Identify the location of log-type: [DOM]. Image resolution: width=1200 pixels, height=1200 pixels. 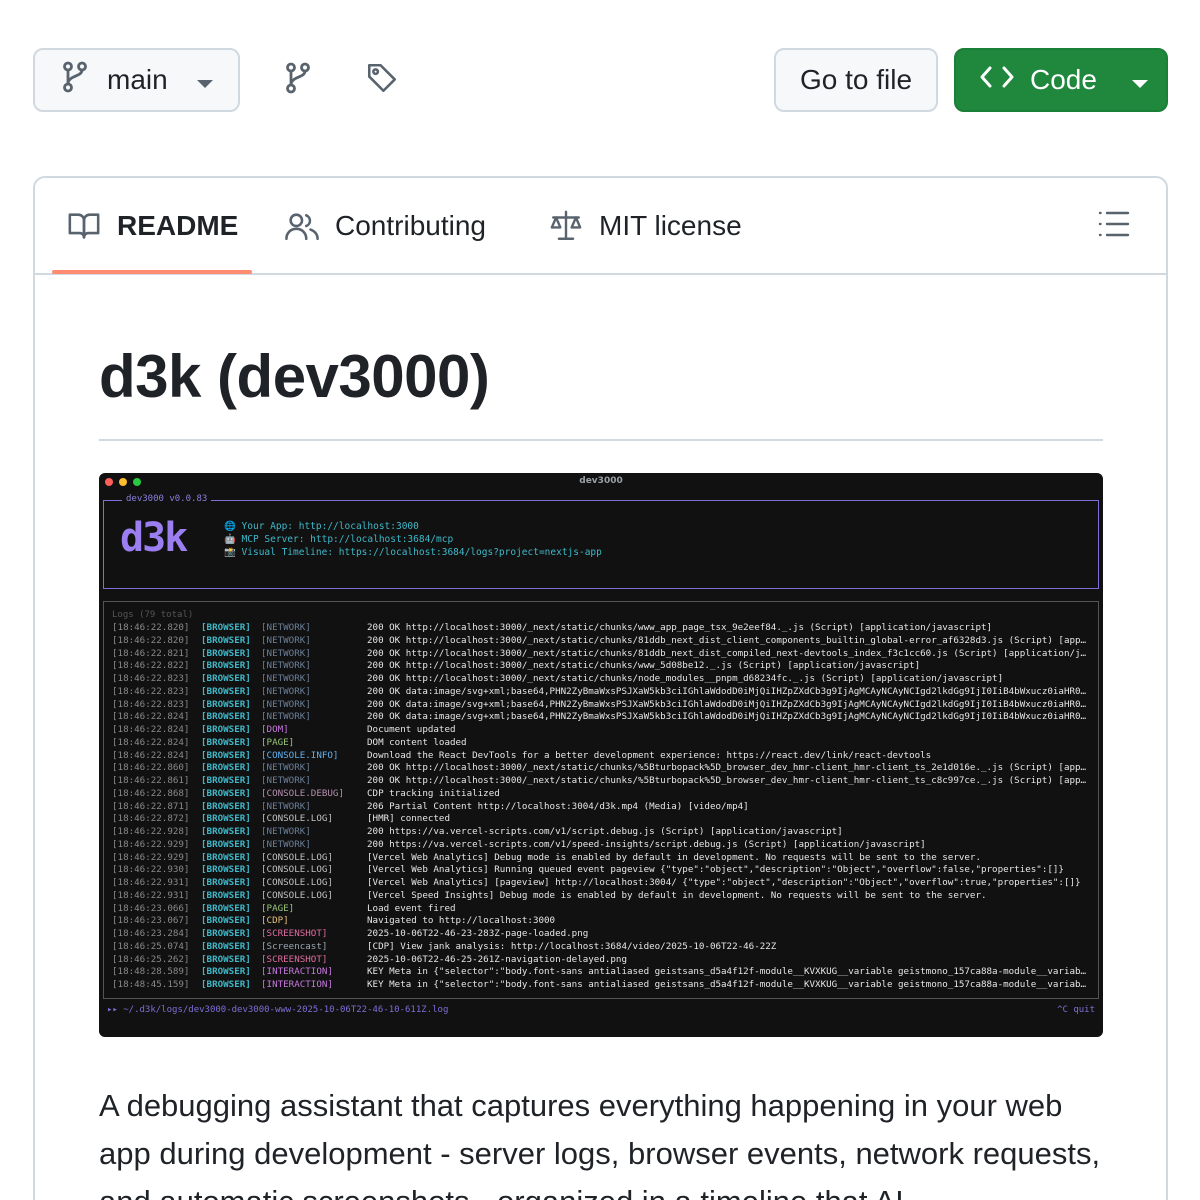
(275, 729).